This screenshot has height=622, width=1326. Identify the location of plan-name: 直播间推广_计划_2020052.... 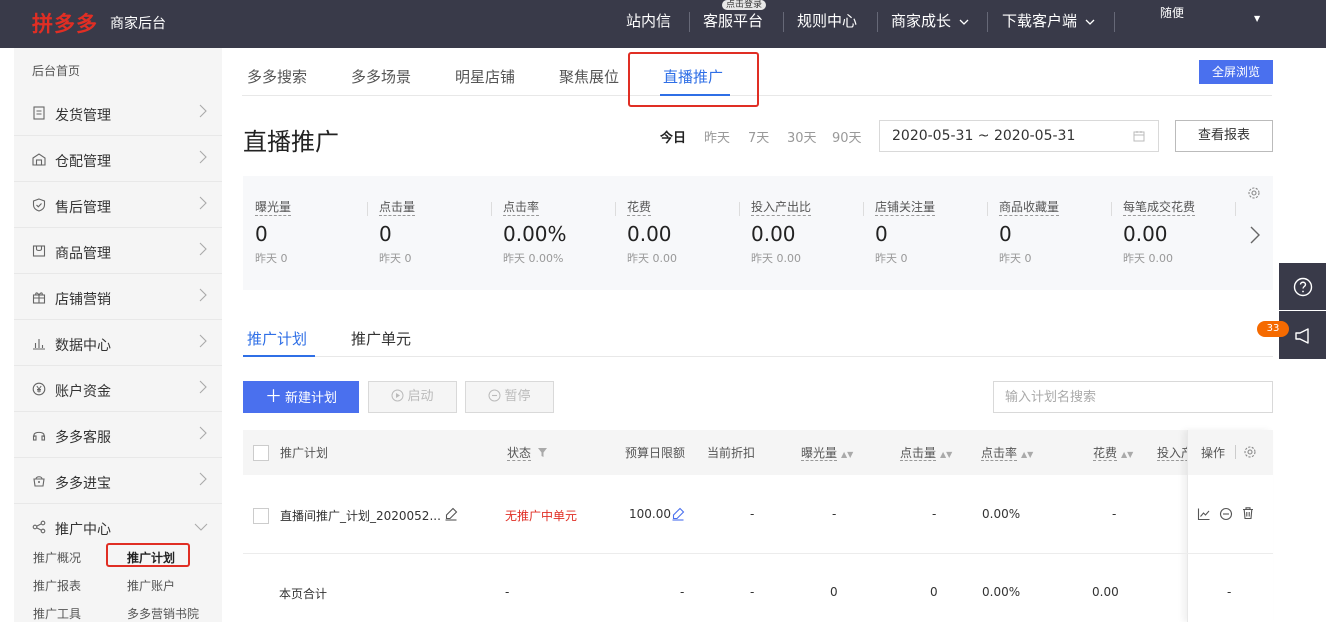
(360, 515).